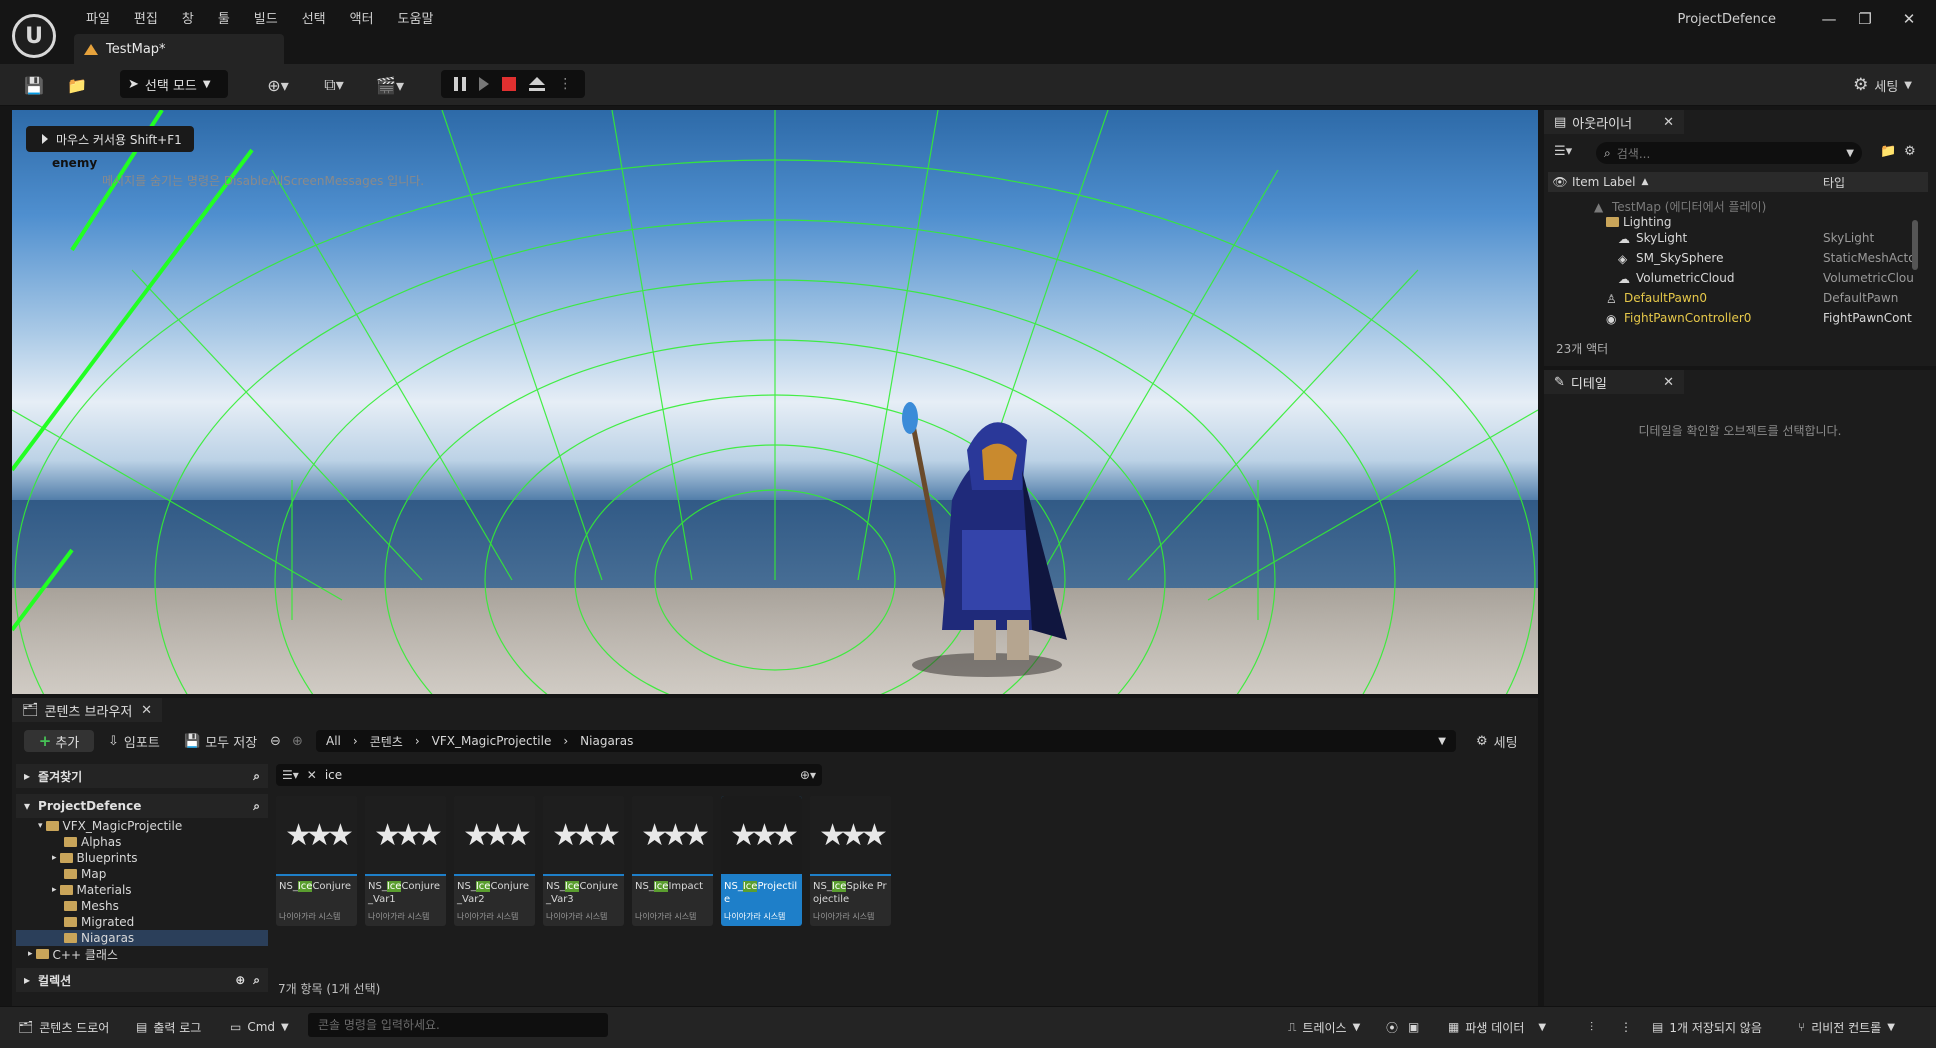 The height and width of the screenshot is (1048, 1936). What do you see at coordinates (1591, 1027) in the screenshot?
I see `source-control-icon: ⫶` at bounding box center [1591, 1027].